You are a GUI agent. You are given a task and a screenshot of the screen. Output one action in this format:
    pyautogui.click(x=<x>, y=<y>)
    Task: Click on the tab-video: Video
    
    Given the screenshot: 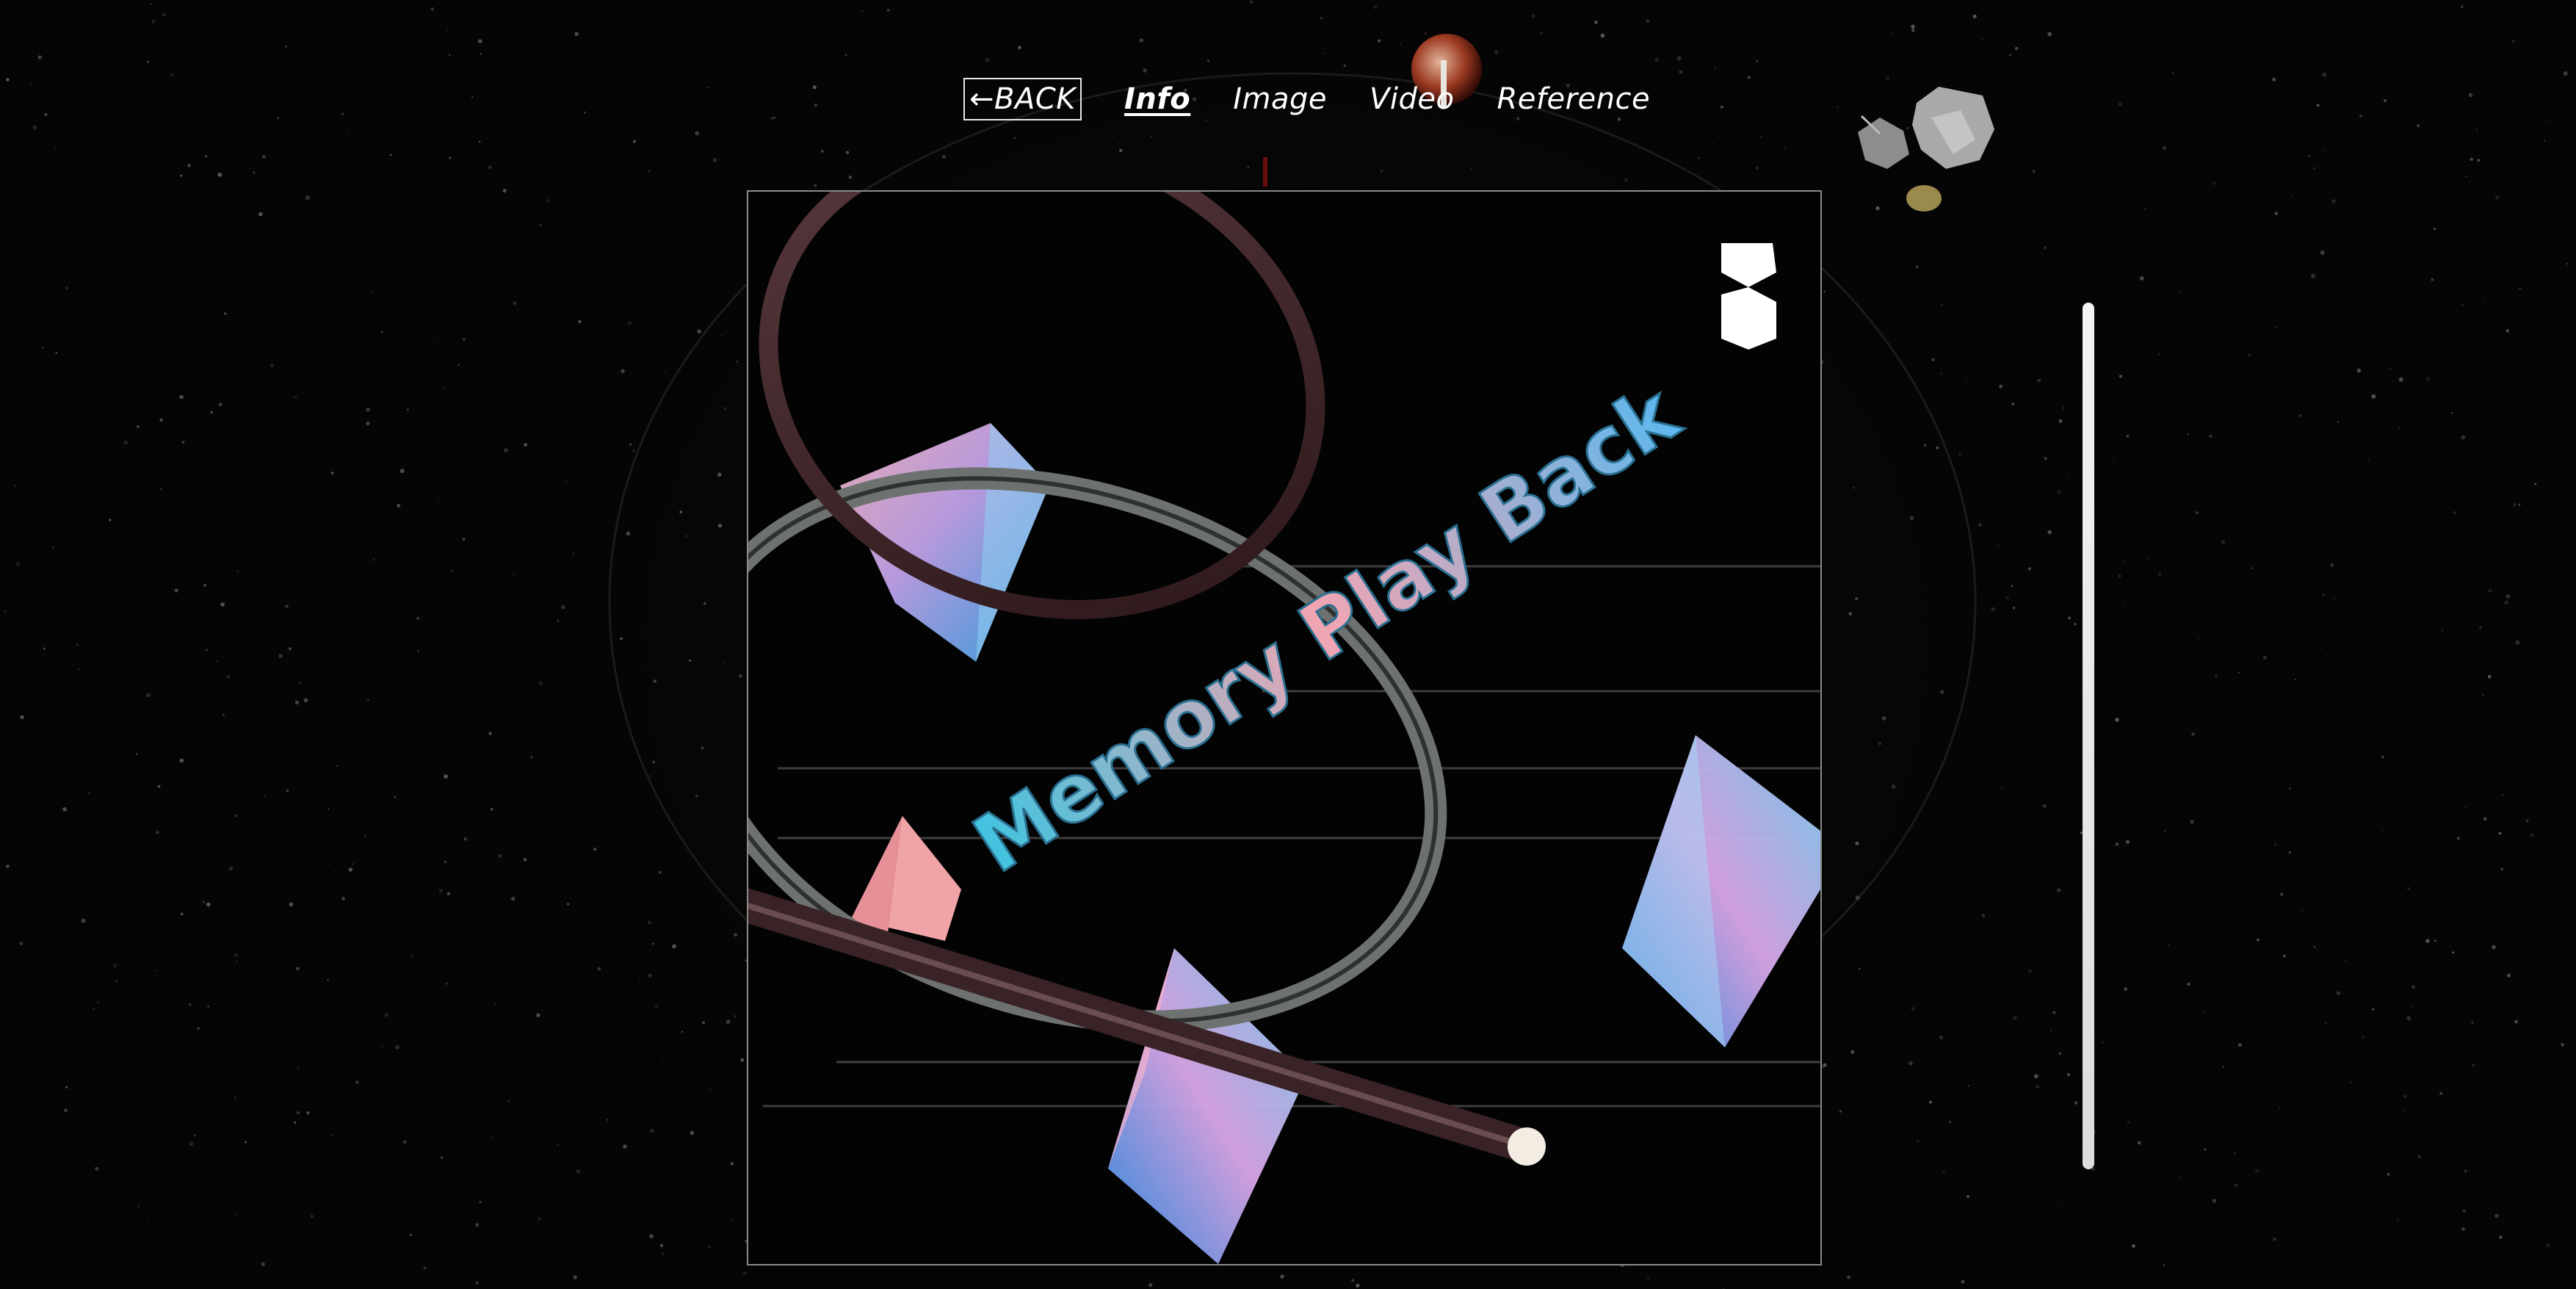 What is the action you would take?
    pyautogui.click(x=1412, y=99)
    